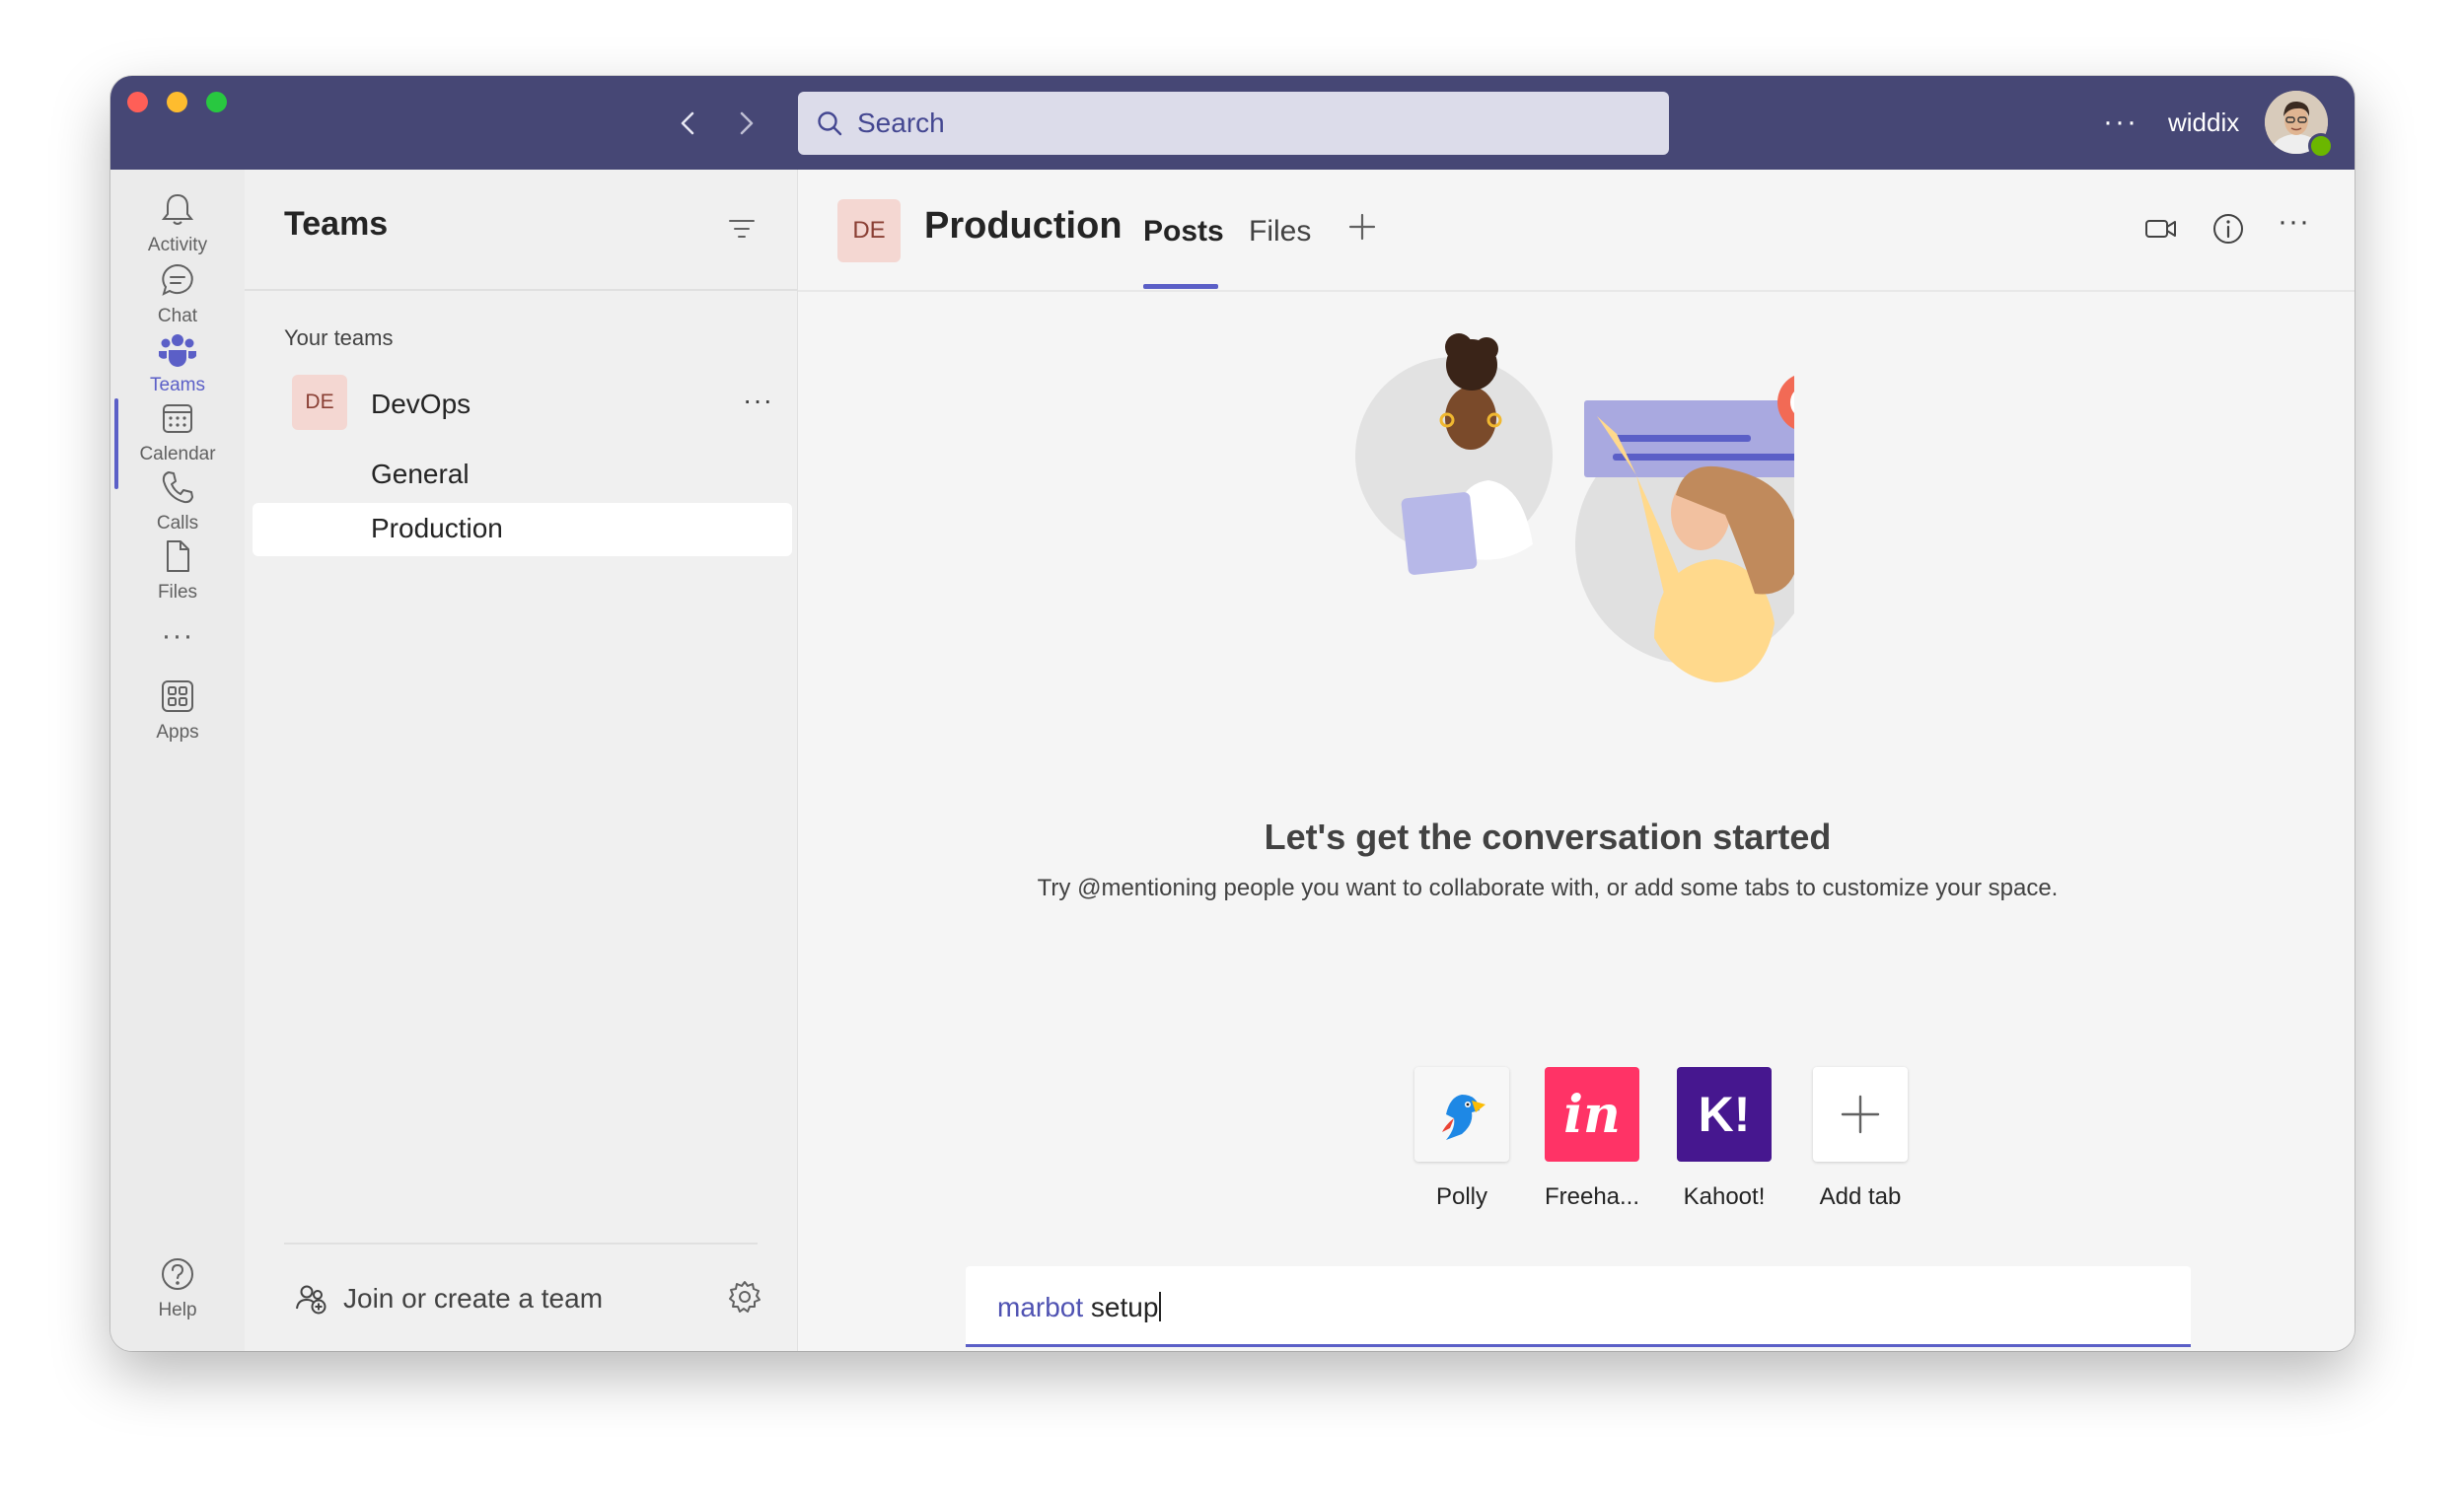  I want to click on channel-label: General, so click(420, 474).